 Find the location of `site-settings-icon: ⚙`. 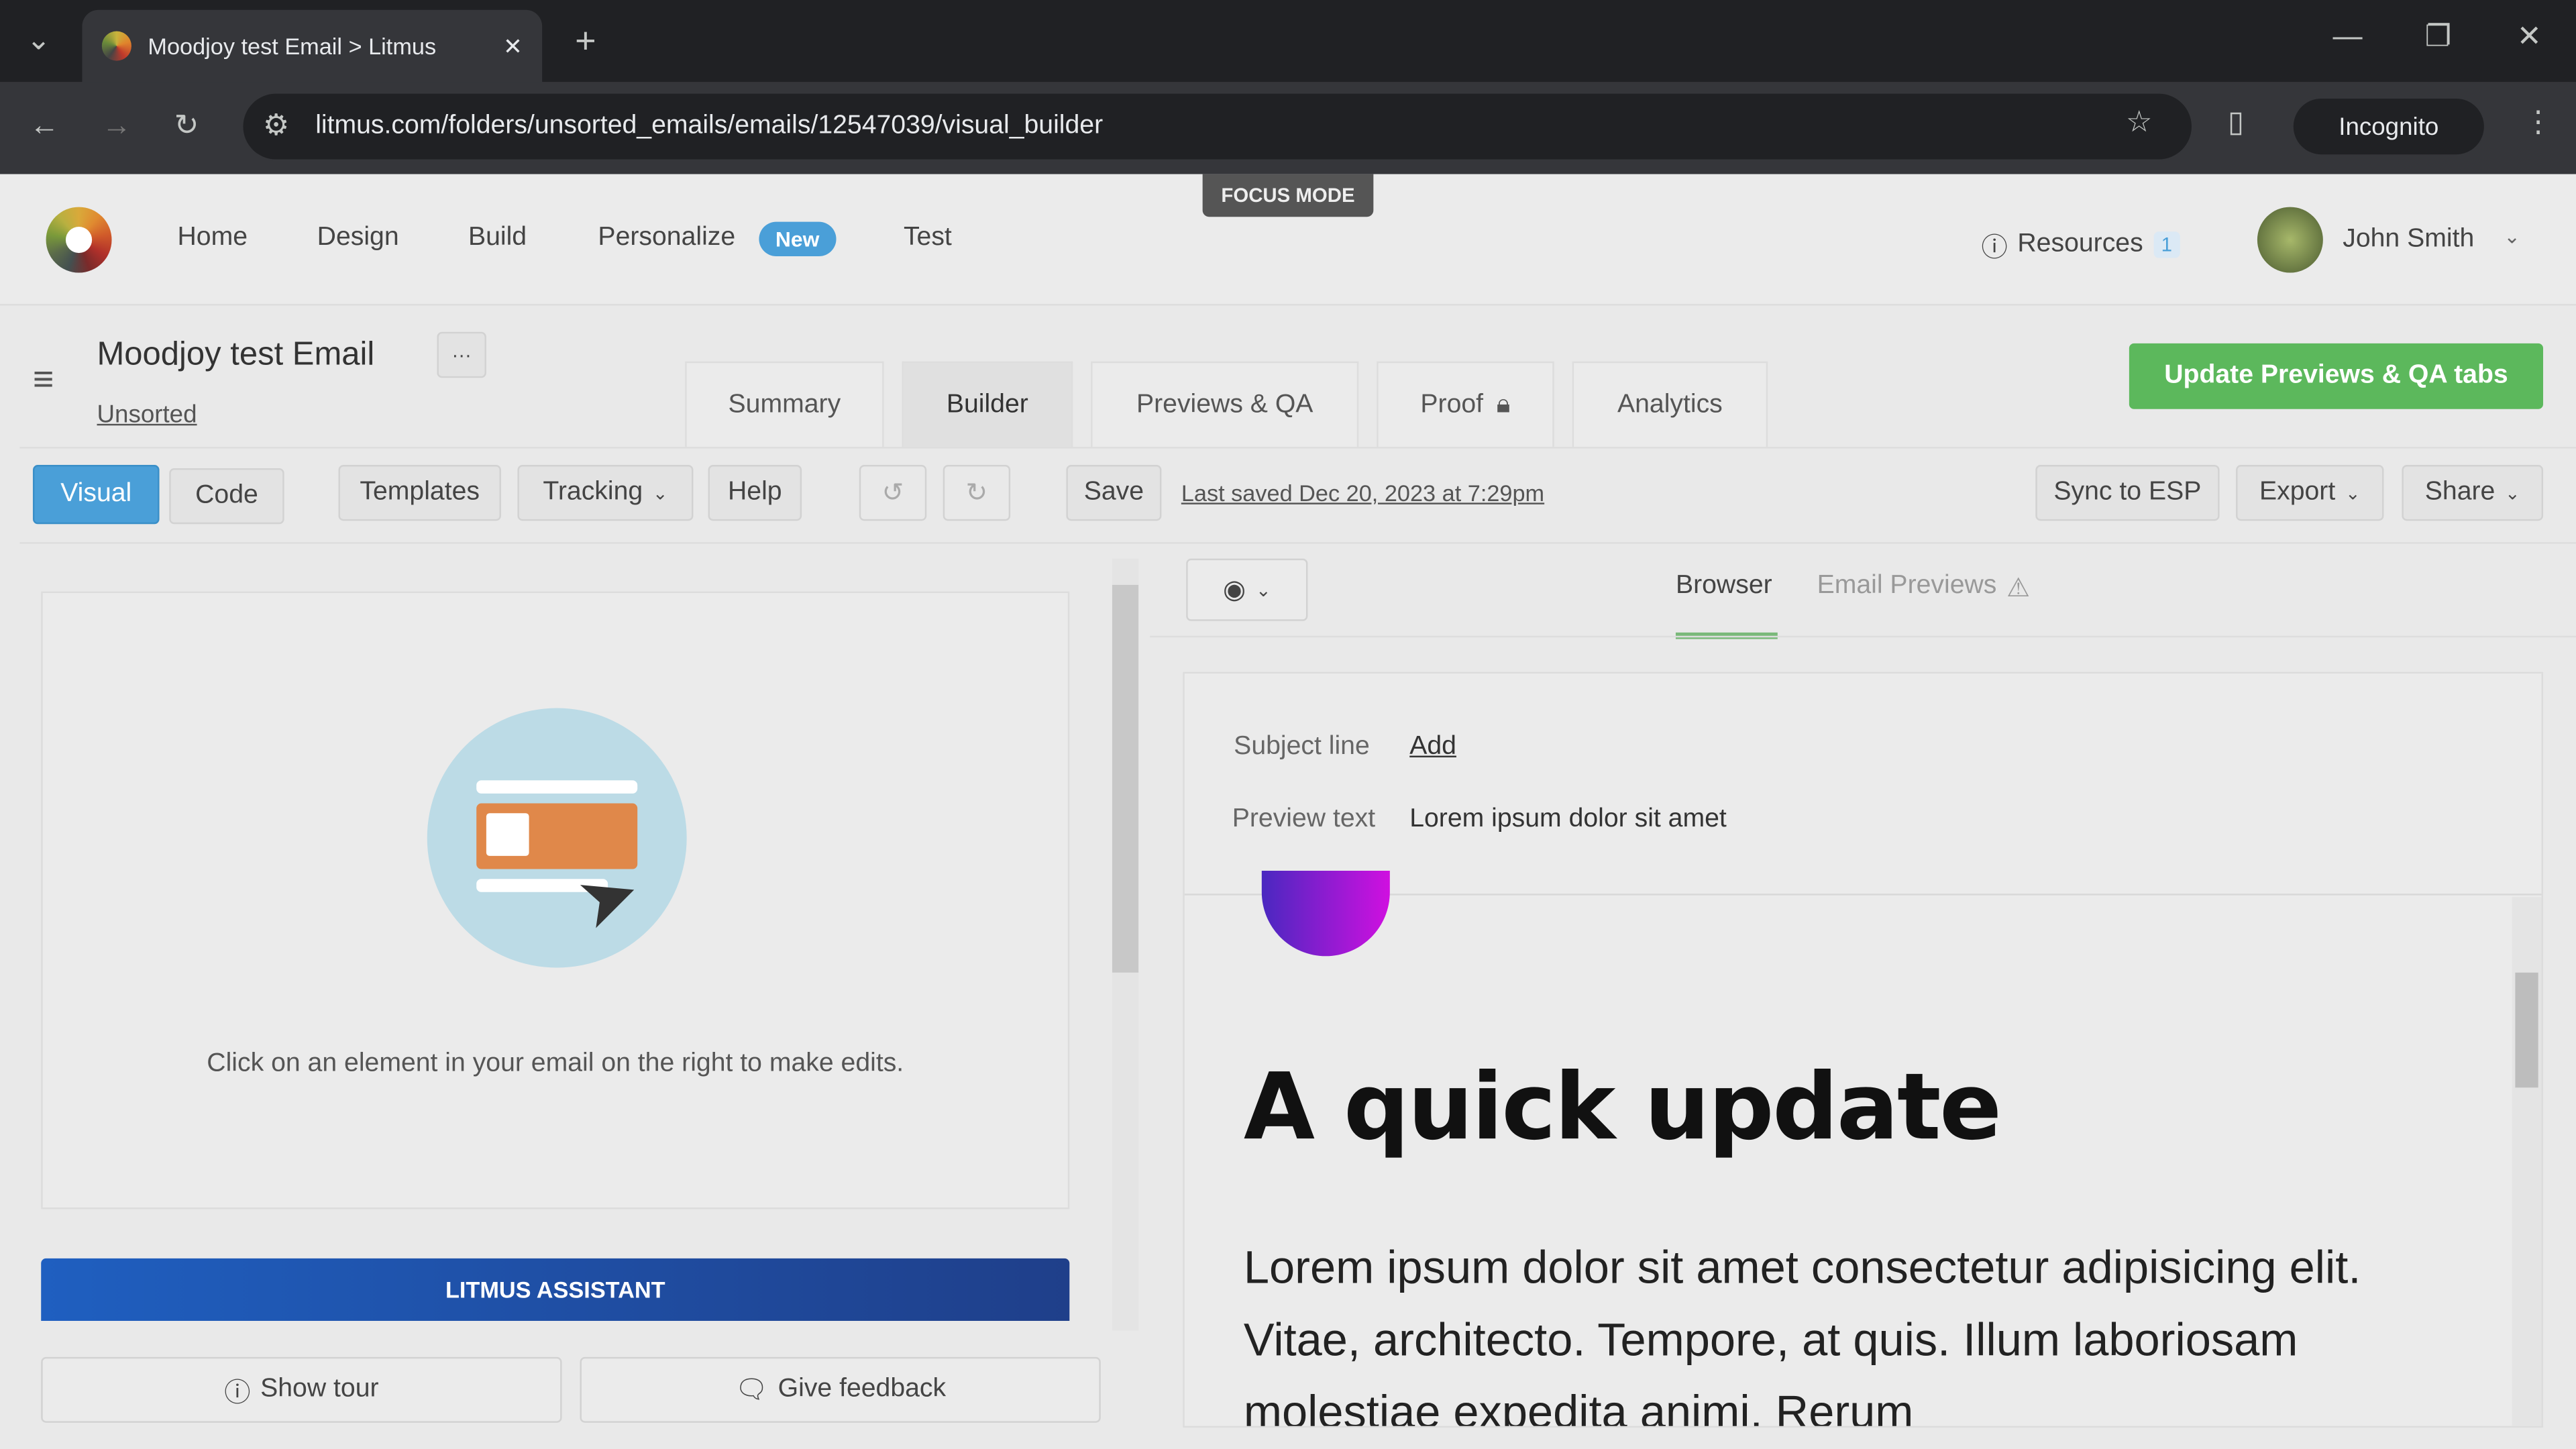

site-settings-icon: ⚙ is located at coordinates (276, 126).